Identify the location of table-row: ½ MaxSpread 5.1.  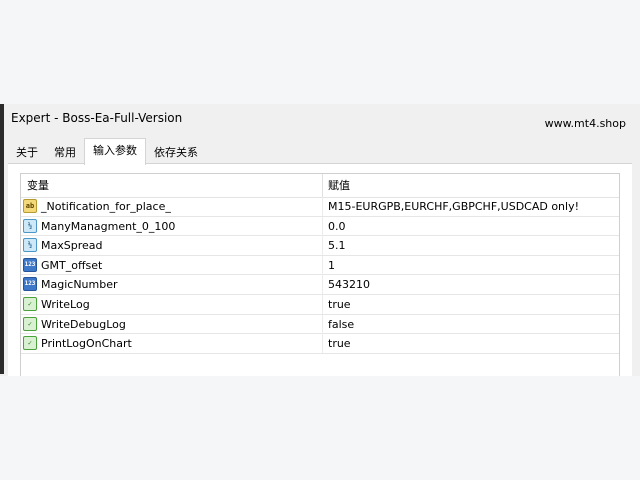
(320, 246).